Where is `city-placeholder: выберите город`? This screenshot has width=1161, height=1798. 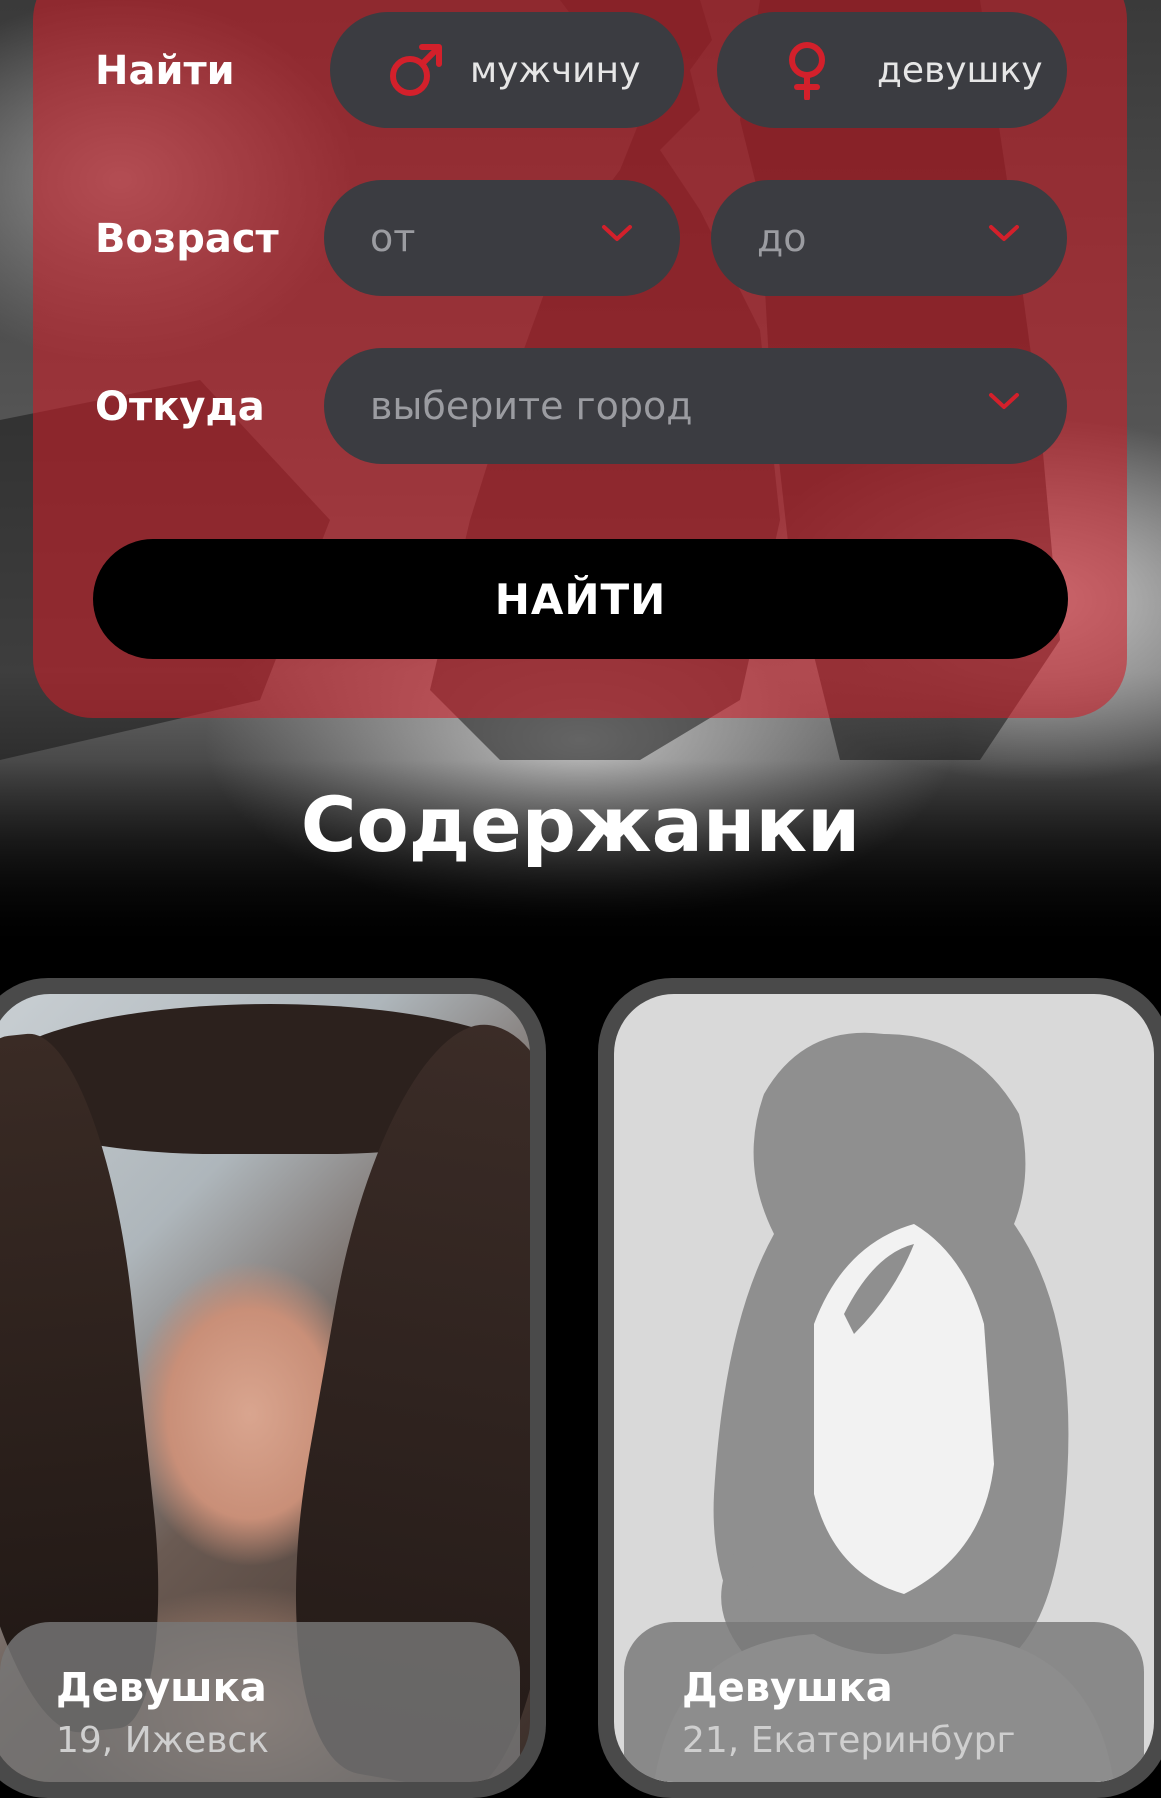 city-placeholder: выберите город is located at coordinates (531, 406).